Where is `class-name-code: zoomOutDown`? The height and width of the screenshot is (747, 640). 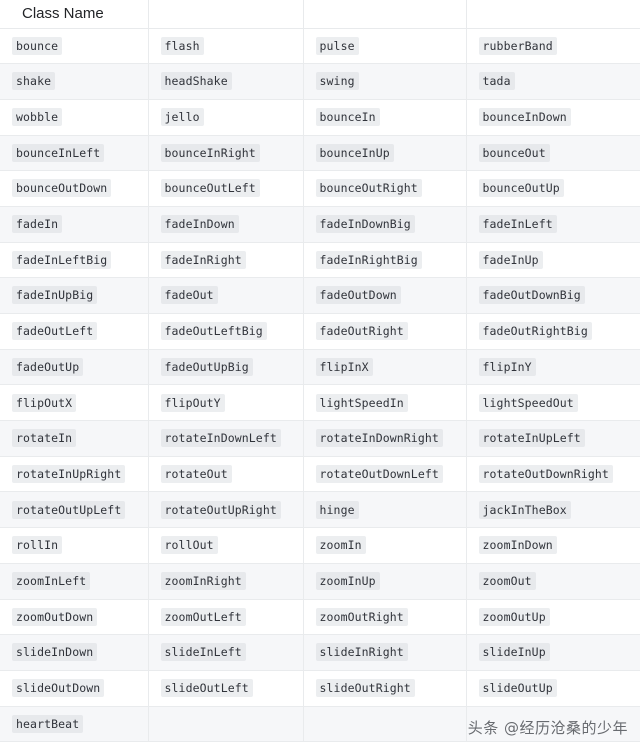 class-name-code: zoomOutDown is located at coordinates (55, 616).